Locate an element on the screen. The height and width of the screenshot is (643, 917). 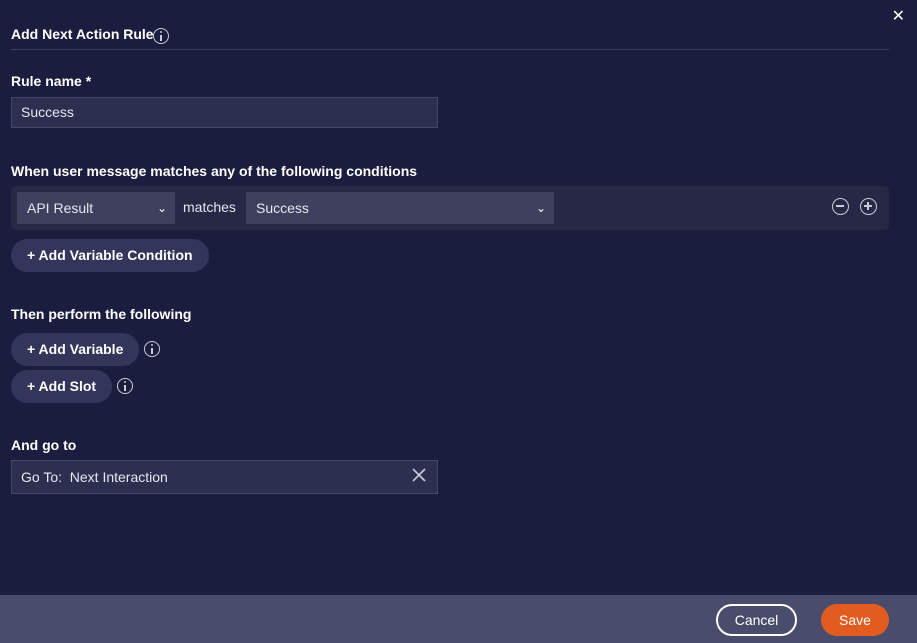
dialog-footer: Cancel Save is located at coordinates (458, 619).